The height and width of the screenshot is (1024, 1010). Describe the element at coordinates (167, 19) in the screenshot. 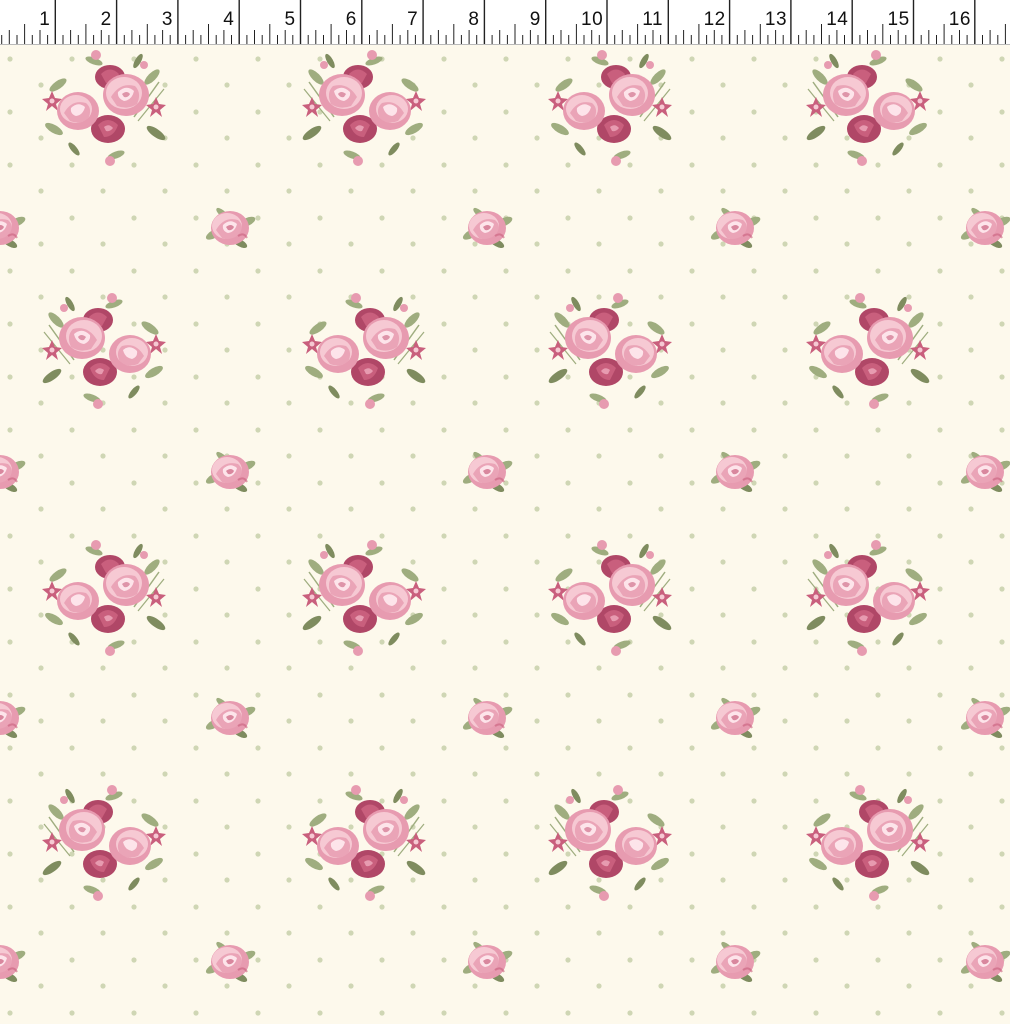

I see `ruler-number-3: 3` at that location.